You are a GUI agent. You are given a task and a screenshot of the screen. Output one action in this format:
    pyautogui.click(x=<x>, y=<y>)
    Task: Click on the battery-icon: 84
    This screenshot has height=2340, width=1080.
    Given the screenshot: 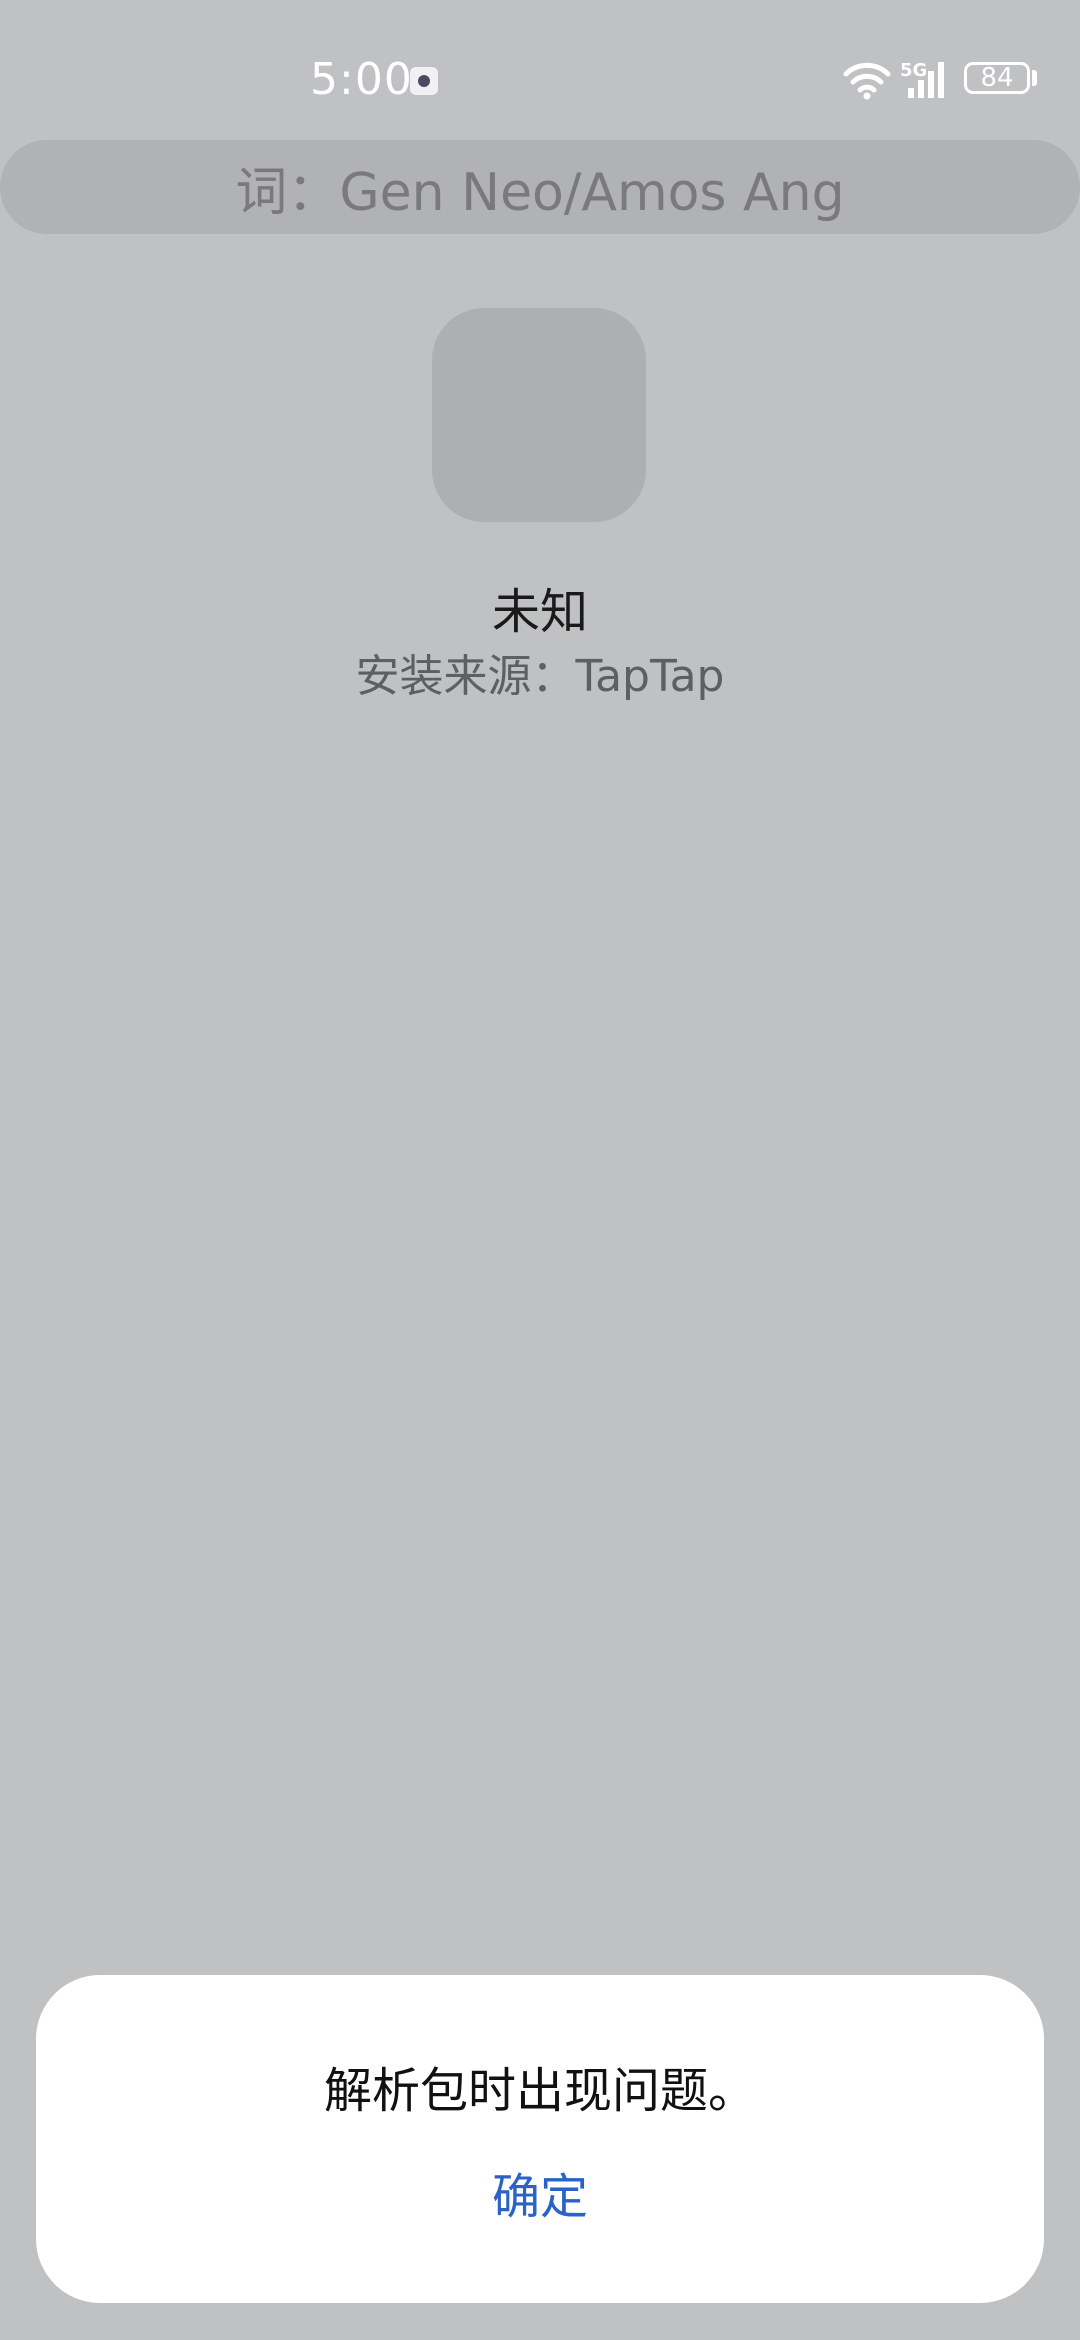 What is the action you would take?
    pyautogui.click(x=997, y=78)
    